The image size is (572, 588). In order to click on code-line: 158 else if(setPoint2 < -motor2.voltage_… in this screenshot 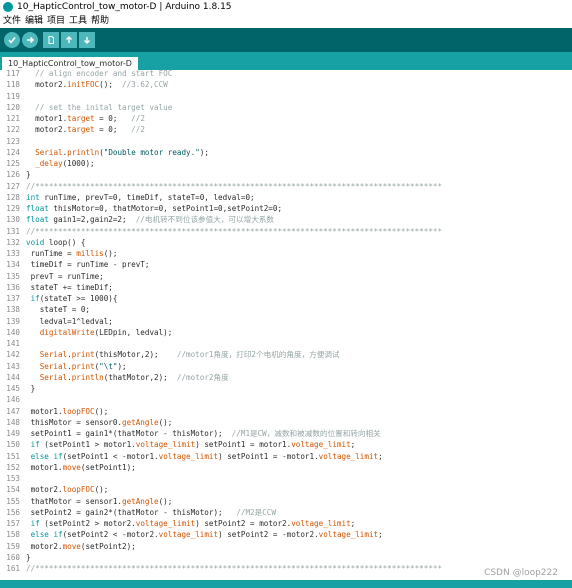, I will do `click(286, 534)`.